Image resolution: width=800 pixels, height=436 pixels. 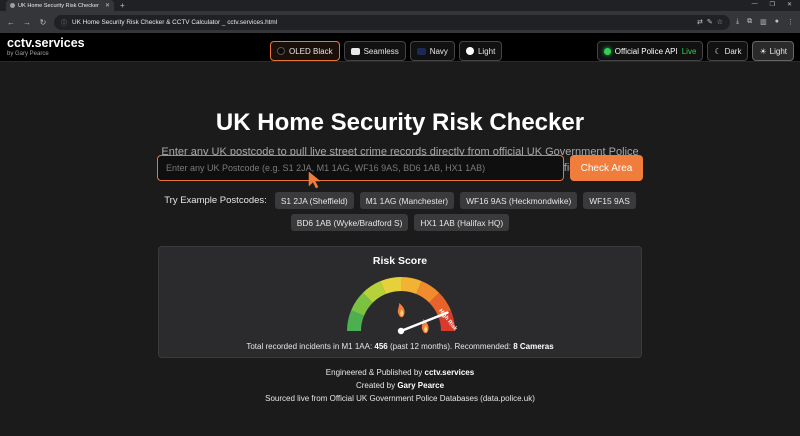 I want to click on risk-gauge: High Risk, so click(x=402, y=306).